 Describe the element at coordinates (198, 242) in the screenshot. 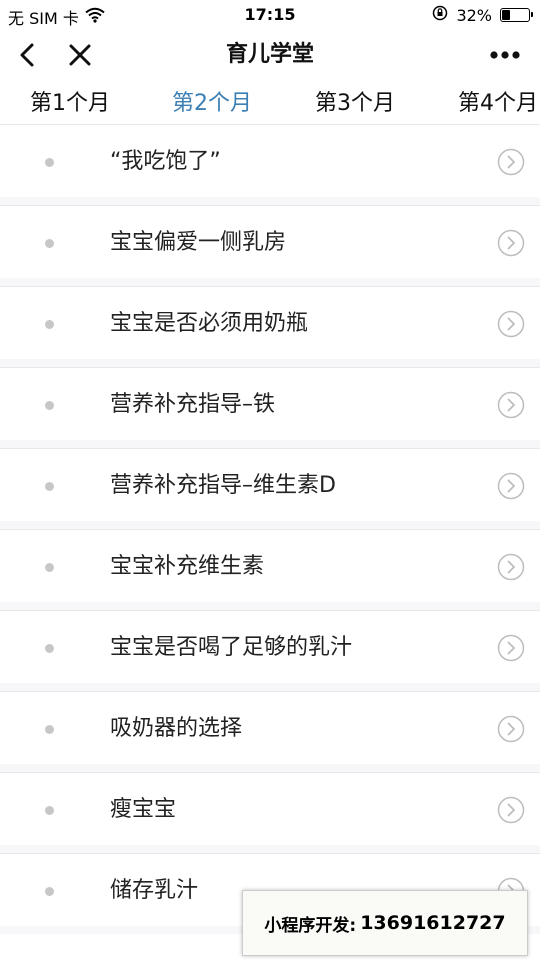

I see `list-item-title: 宝宝偏爱一侧乳房` at that location.